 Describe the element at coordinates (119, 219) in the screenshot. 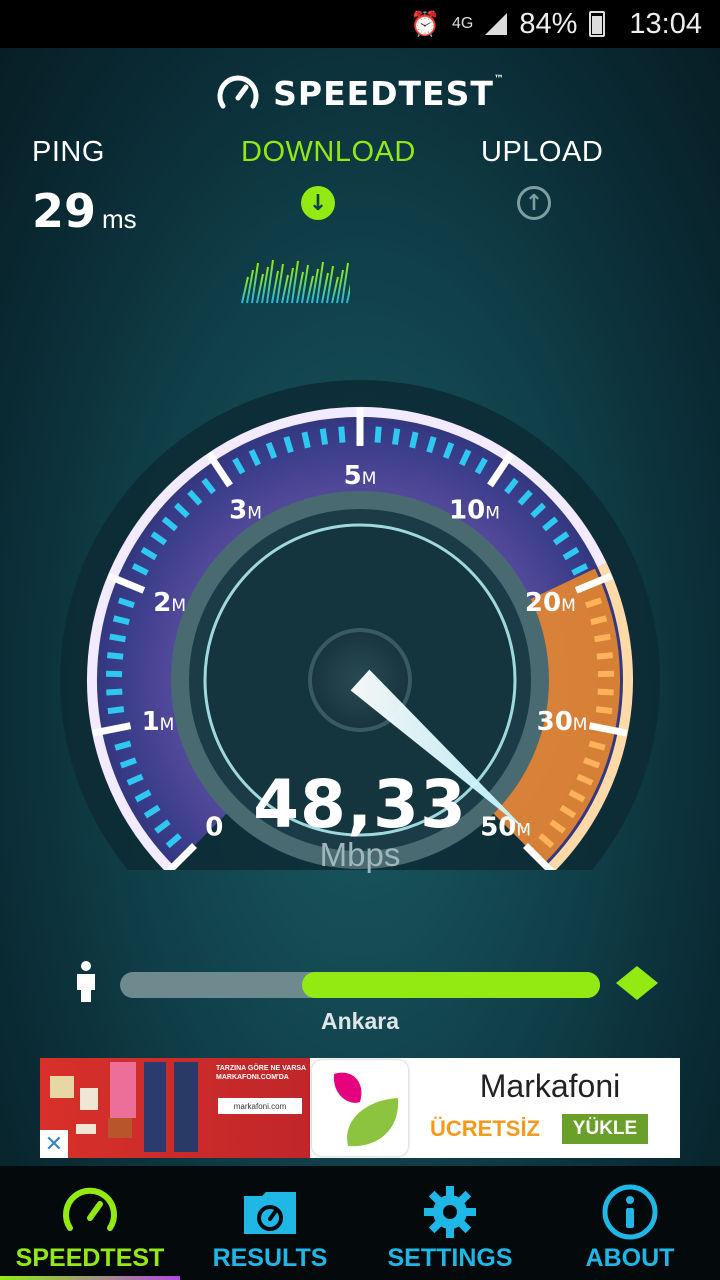

I see `ping-unit: ms` at that location.